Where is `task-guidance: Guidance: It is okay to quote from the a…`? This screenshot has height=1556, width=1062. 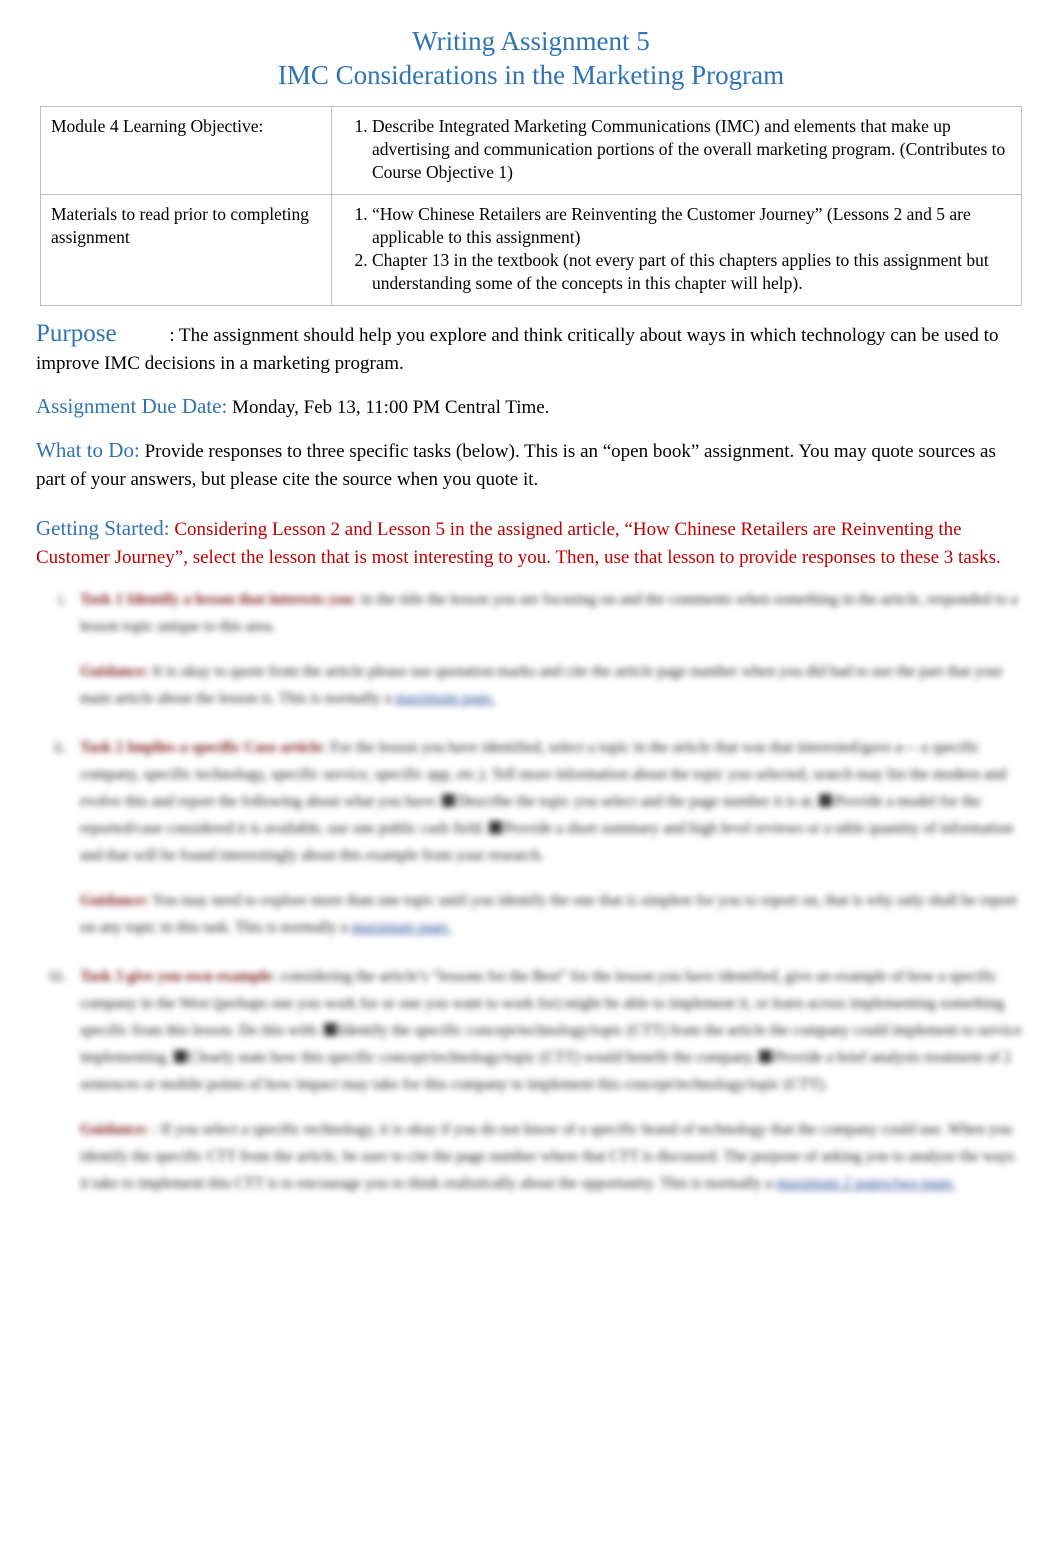 task-guidance: Guidance: It is okay to quote from the a… is located at coordinates (553, 685).